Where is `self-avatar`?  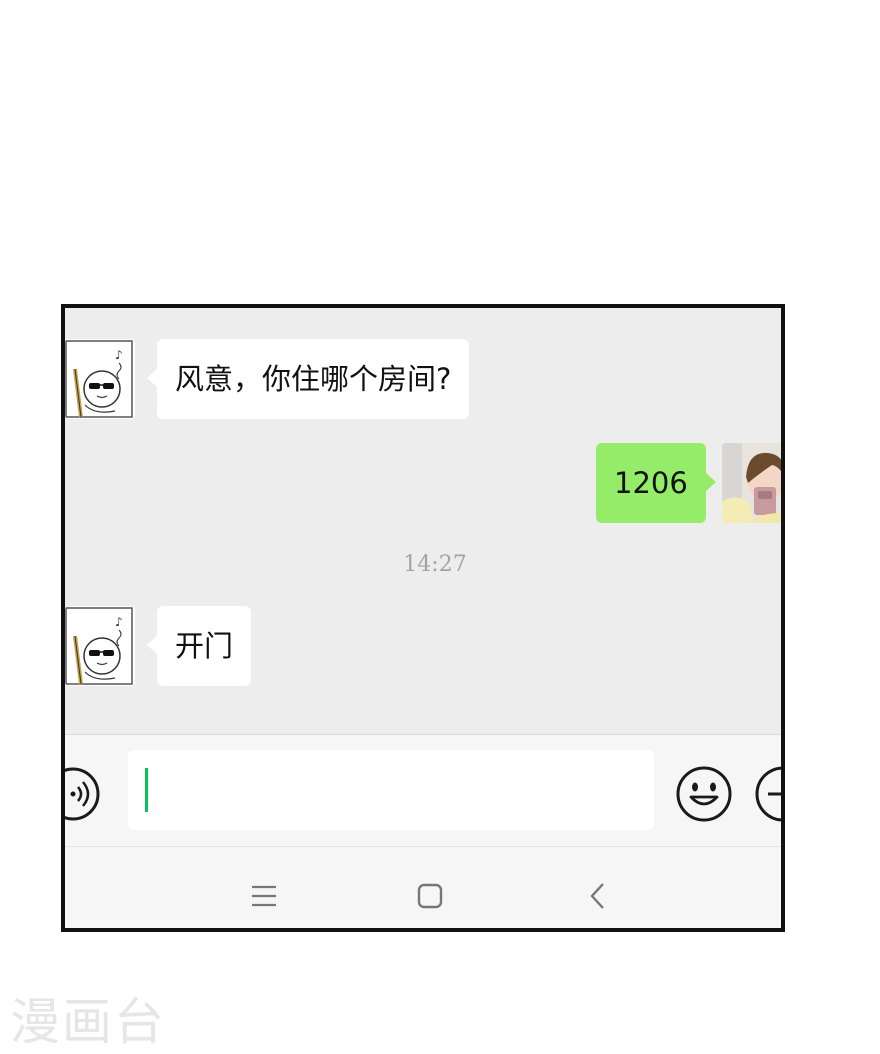
self-avatar is located at coordinates (751, 483).